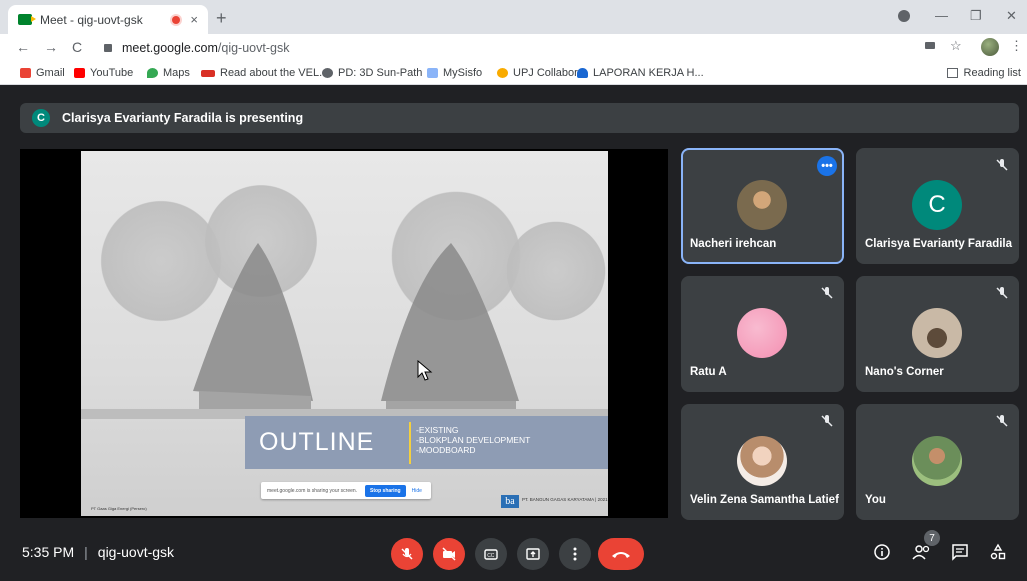 This screenshot has height=581, width=1027. Describe the element at coordinates (425, 370) in the screenshot. I see `mouse-cursor-icon` at that location.